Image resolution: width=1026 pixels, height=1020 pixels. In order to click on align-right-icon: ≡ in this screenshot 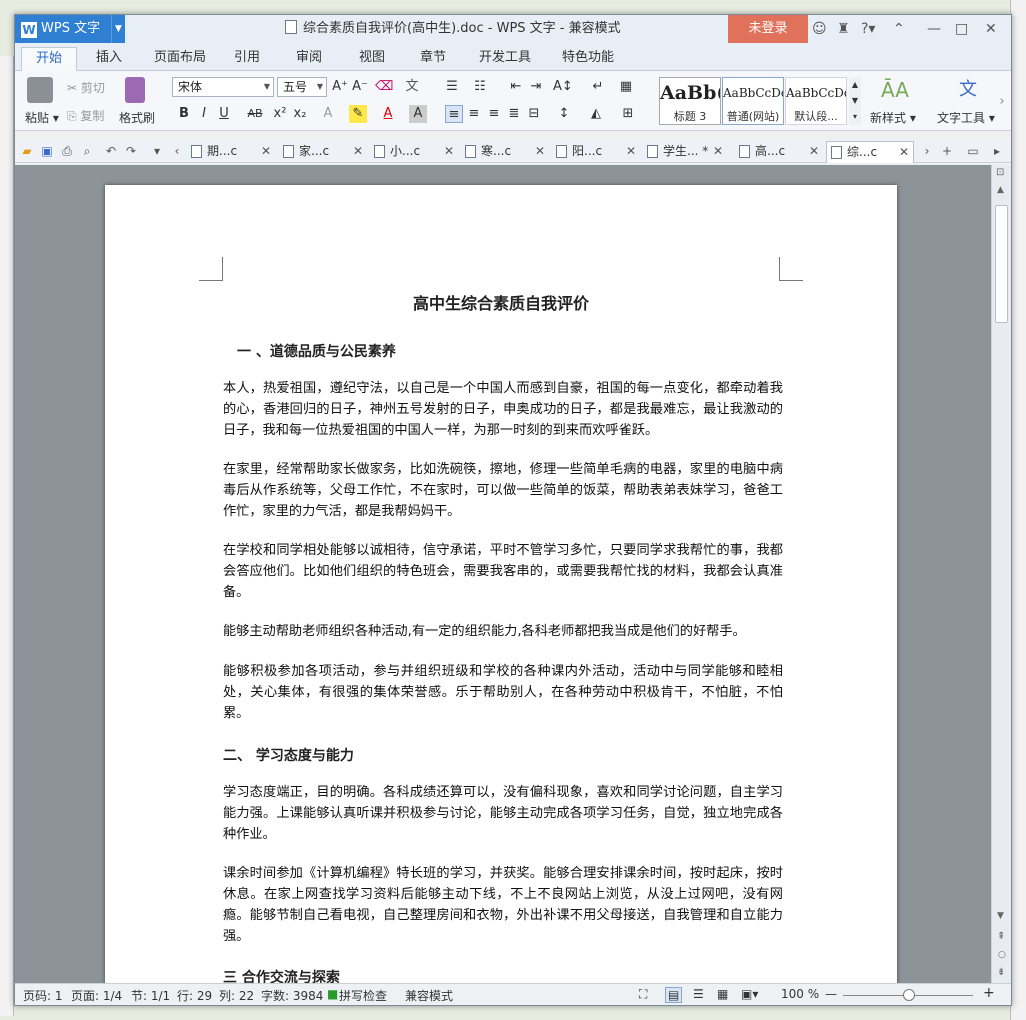, I will do `click(494, 114)`.